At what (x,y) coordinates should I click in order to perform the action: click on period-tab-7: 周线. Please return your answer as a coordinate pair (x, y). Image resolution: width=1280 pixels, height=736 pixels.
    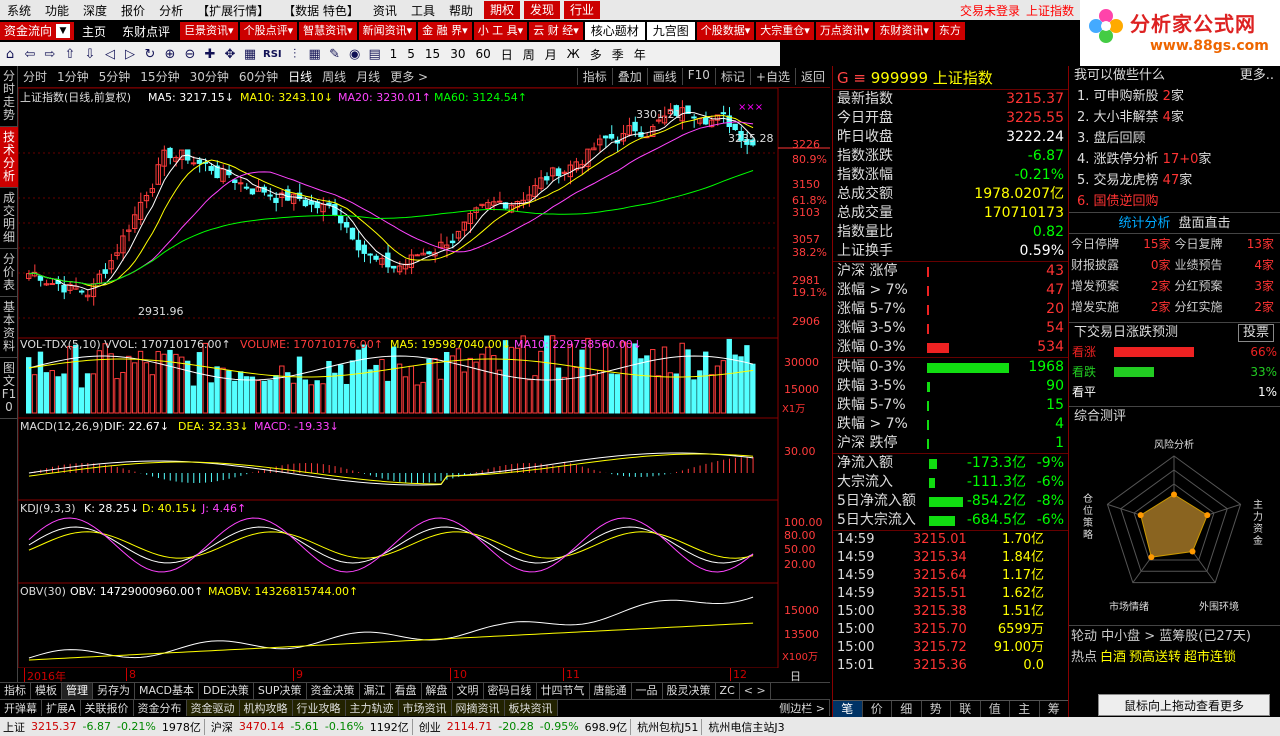
    Looking at the image, I should click on (334, 76).